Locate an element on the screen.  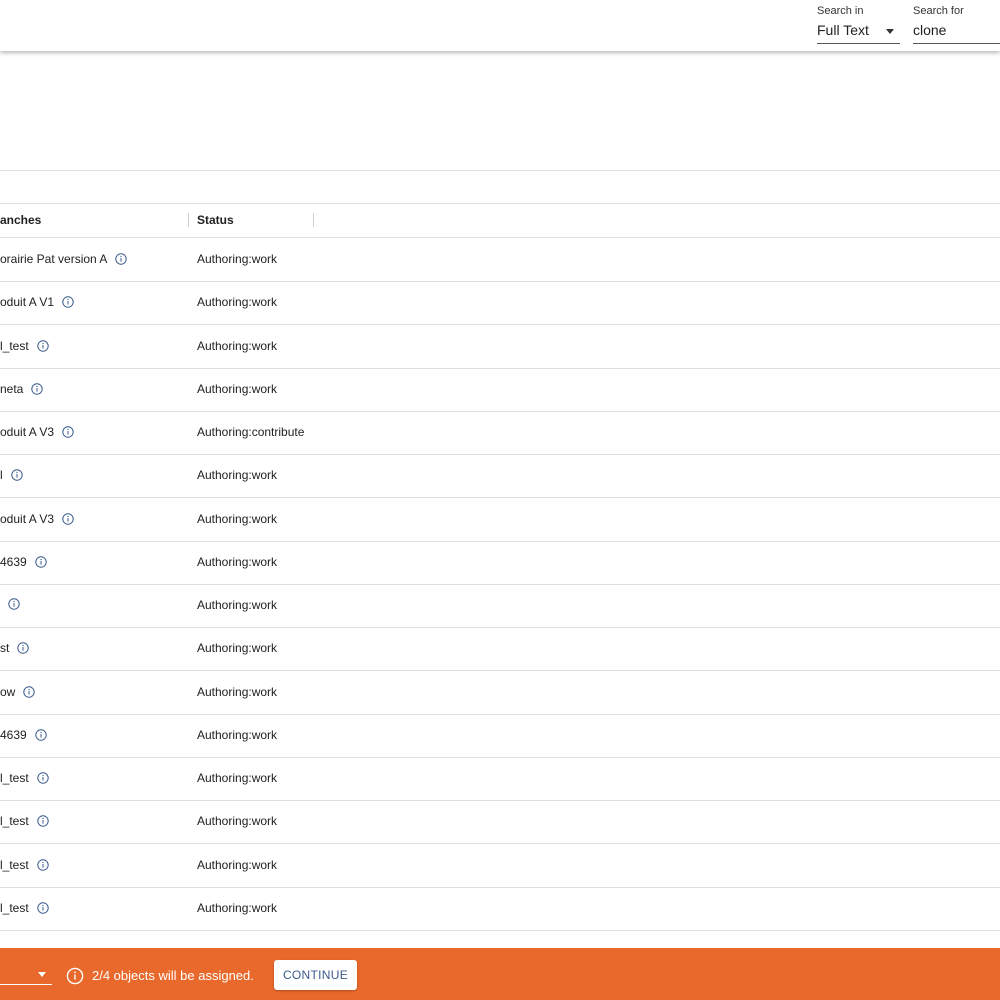
search-for-underline is located at coordinates (956, 43).